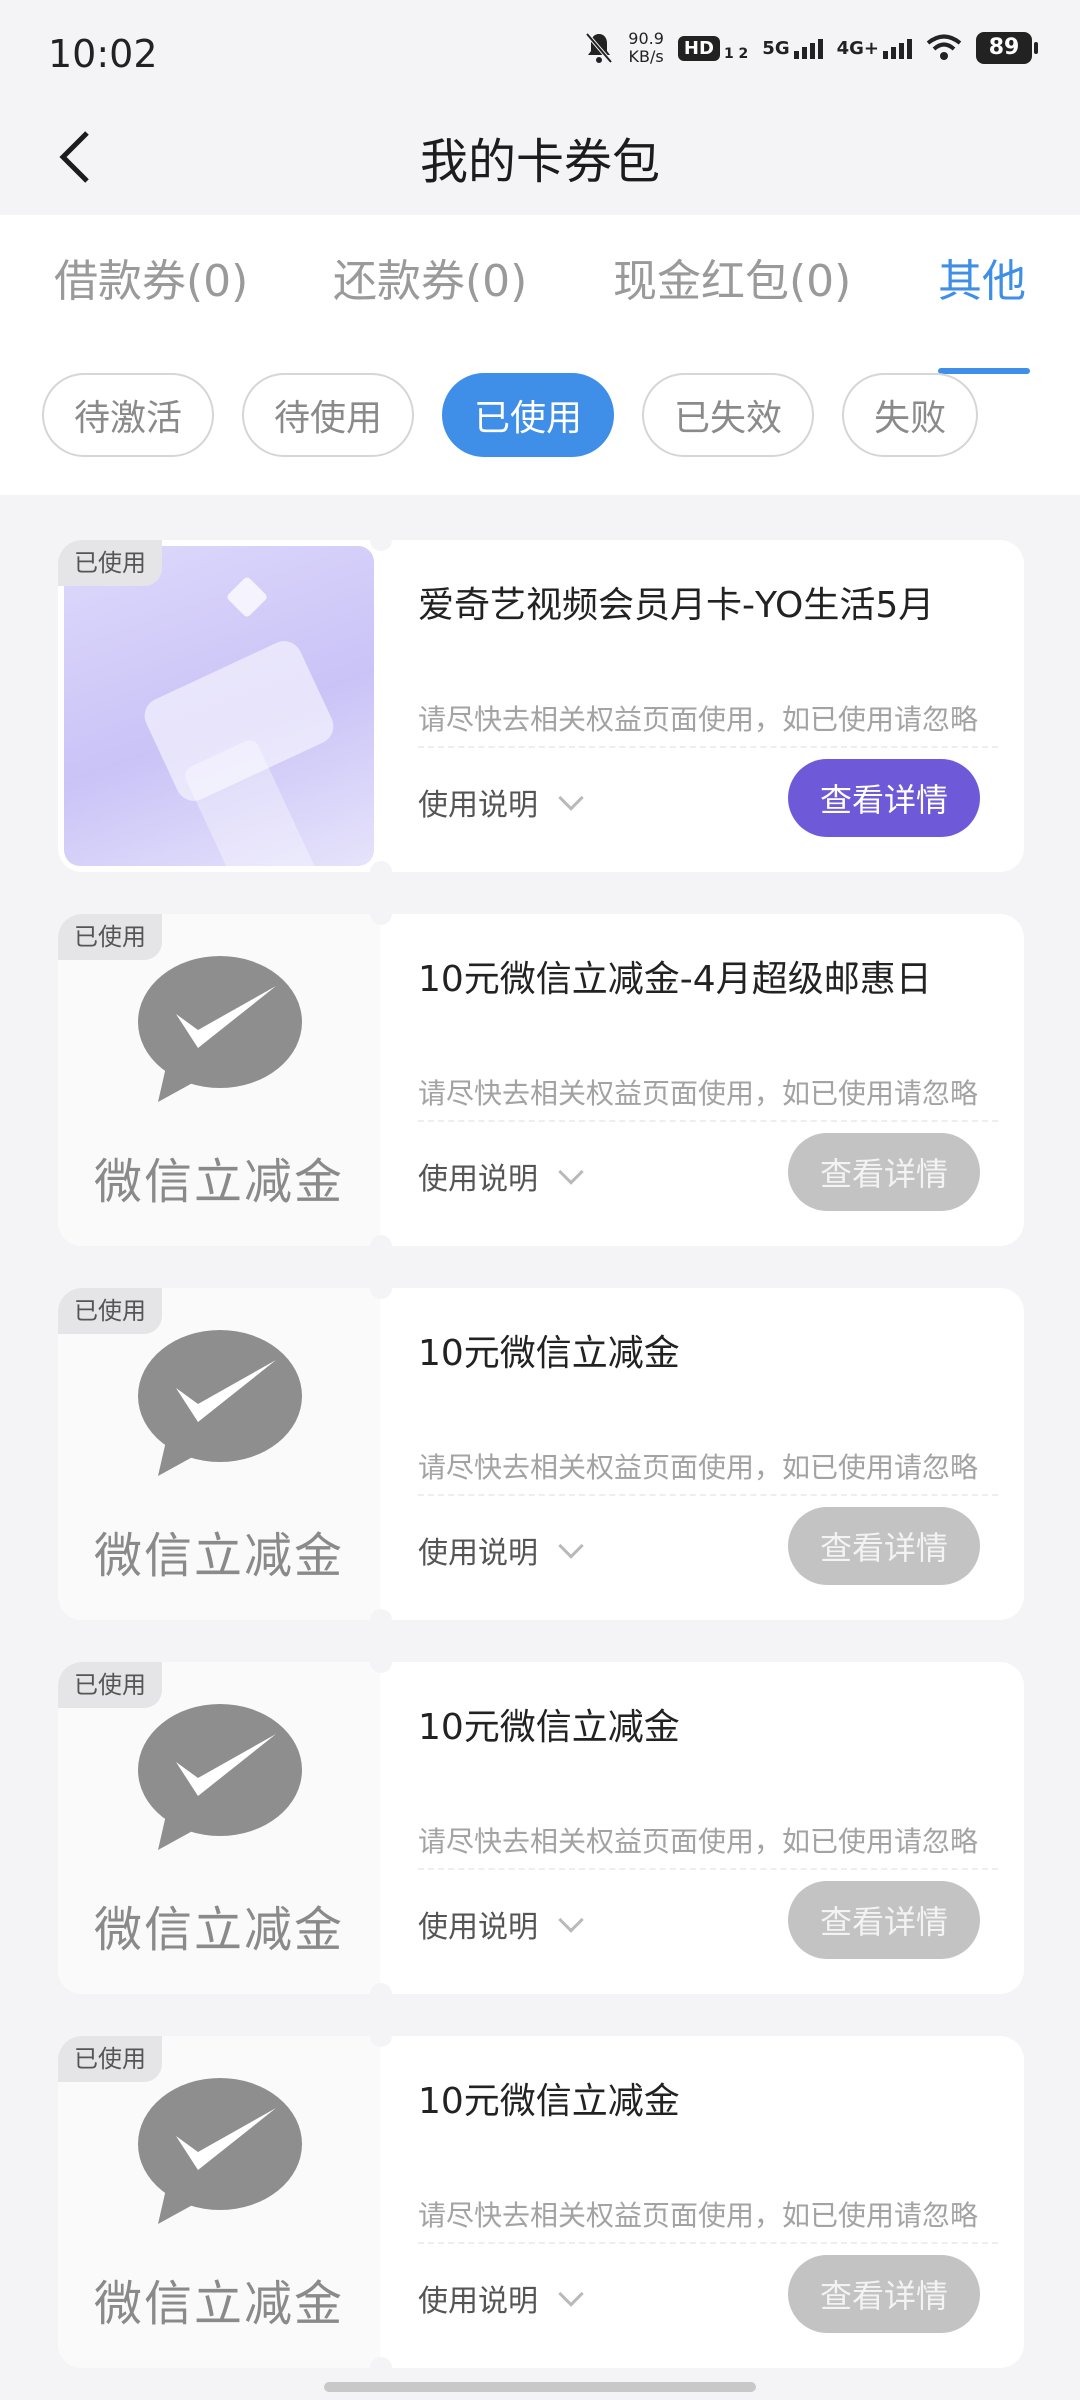 This screenshot has width=1080, height=2400. Describe the element at coordinates (430, 277) in the screenshot. I see `tab-repayment-coupons: 还款券(0)` at that location.